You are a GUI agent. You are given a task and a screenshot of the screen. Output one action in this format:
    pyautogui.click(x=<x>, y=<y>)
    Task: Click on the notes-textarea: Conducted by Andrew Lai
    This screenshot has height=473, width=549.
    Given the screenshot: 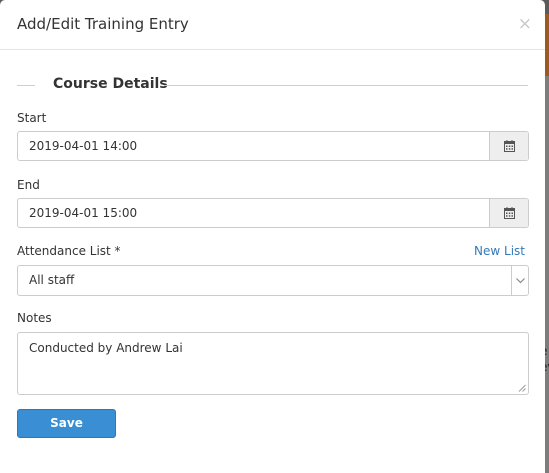 What is the action you would take?
    pyautogui.click(x=273, y=363)
    